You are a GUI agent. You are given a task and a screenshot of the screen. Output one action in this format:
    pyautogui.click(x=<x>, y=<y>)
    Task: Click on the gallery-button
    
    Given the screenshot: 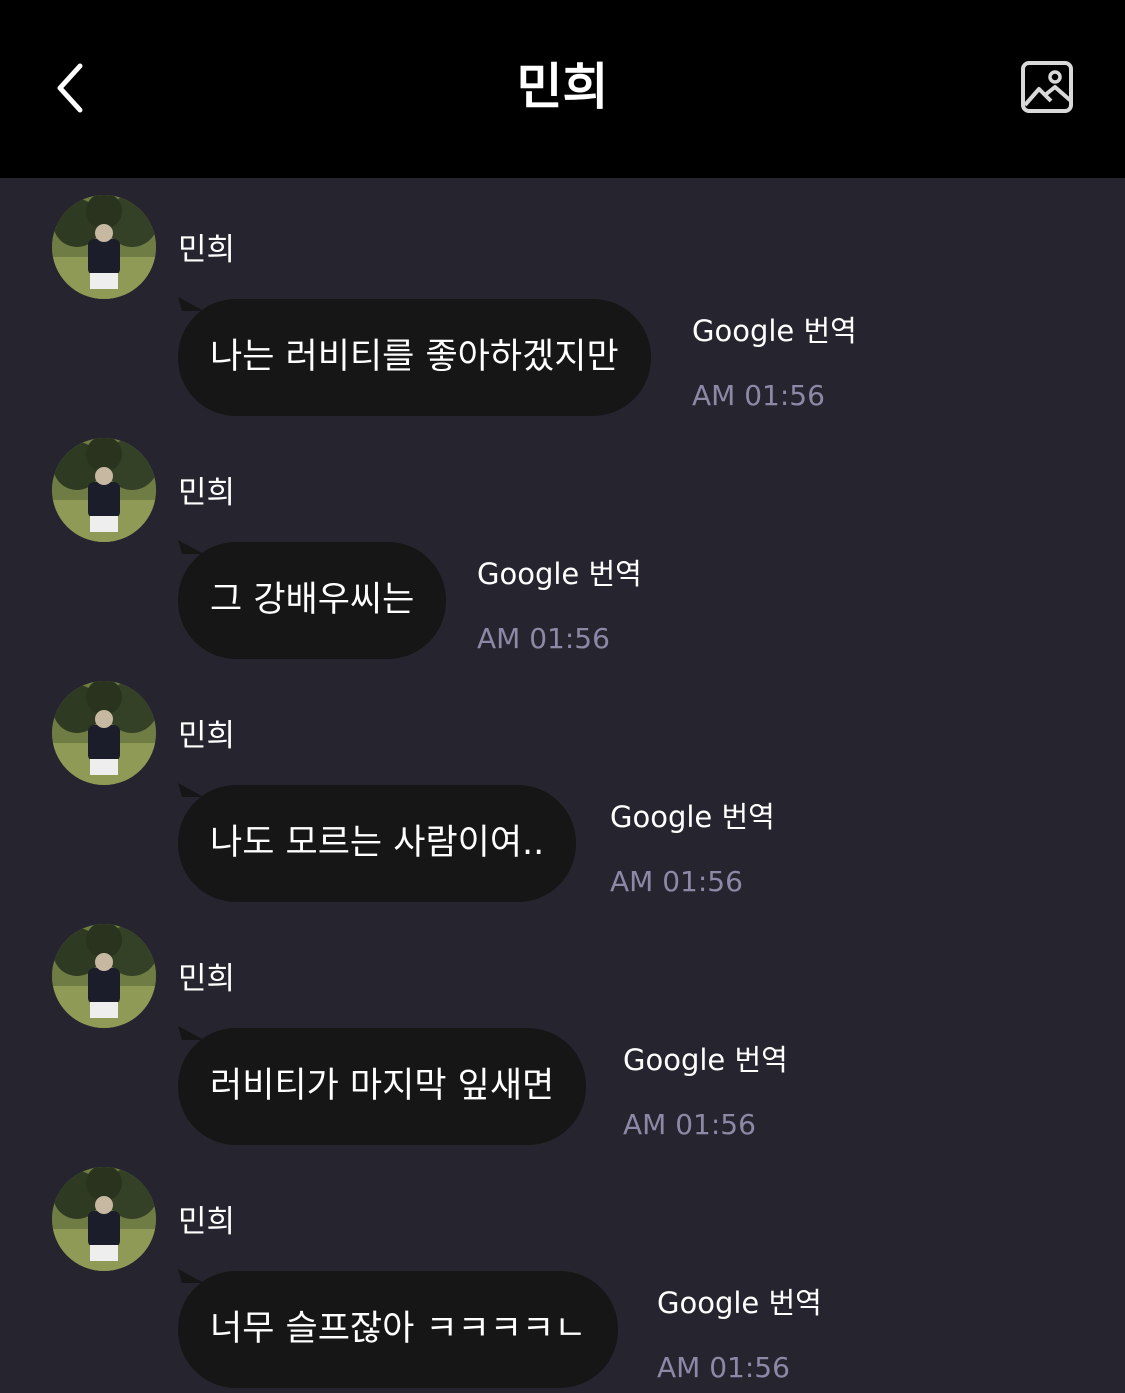 What is the action you would take?
    pyautogui.click(x=1047, y=87)
    